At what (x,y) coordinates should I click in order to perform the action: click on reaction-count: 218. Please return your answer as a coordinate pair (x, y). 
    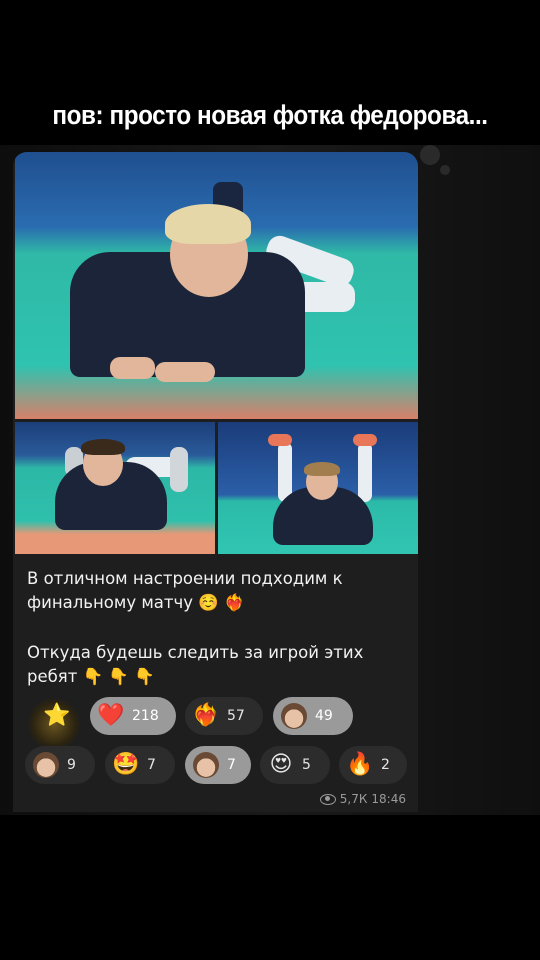
    Looking at the image, I should click on (145, 716).